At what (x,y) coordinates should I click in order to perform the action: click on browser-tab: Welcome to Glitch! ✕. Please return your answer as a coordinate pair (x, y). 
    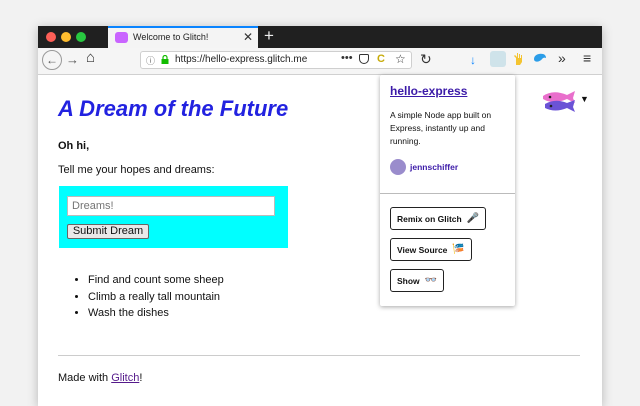
    Looking at the image, I should click on (183, 37).